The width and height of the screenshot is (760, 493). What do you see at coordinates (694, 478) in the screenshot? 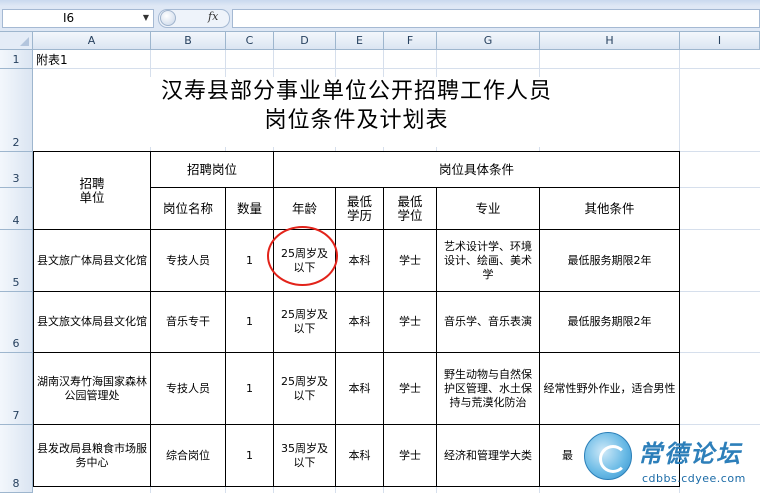
I see `watermark-url: cdbbs.cdyee.com` at bounding box center [694, 478].